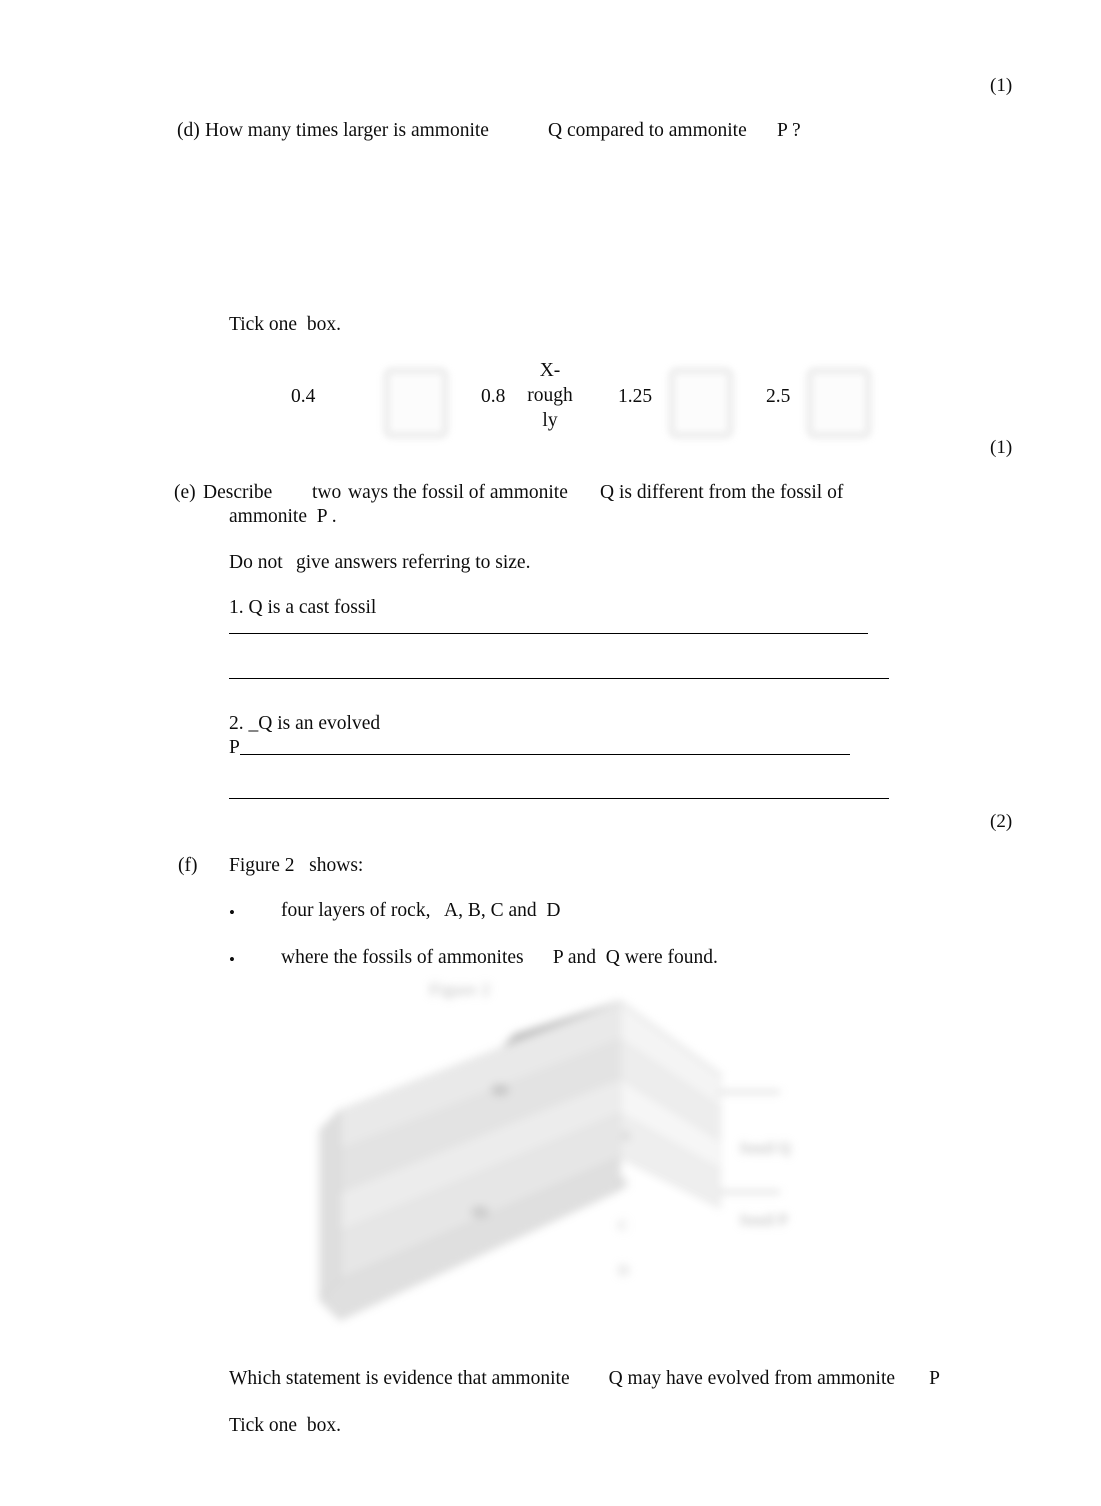 The image size is (1101, 1506). I want to click on option-value-1: 0.8, so click(493, 396).